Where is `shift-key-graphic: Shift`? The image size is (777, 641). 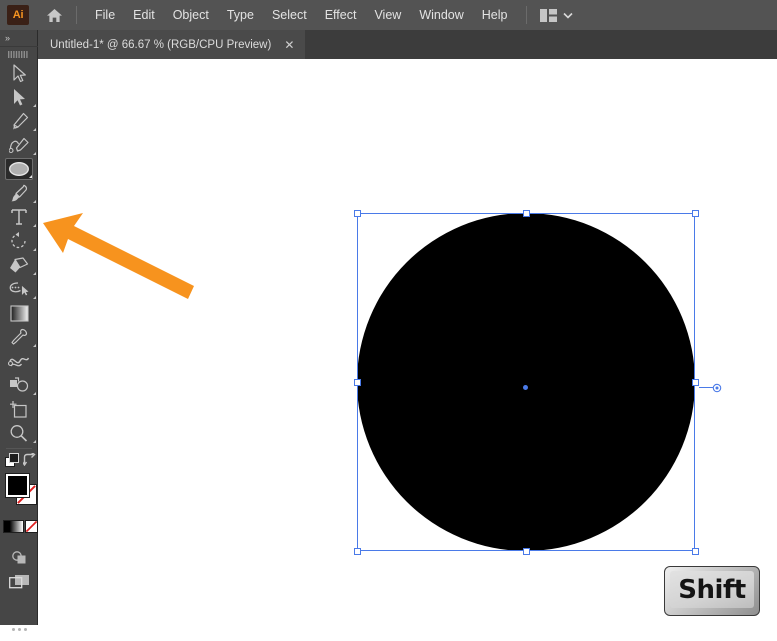 shift-key-graphic: Shift is located at coordinates (712, 591).